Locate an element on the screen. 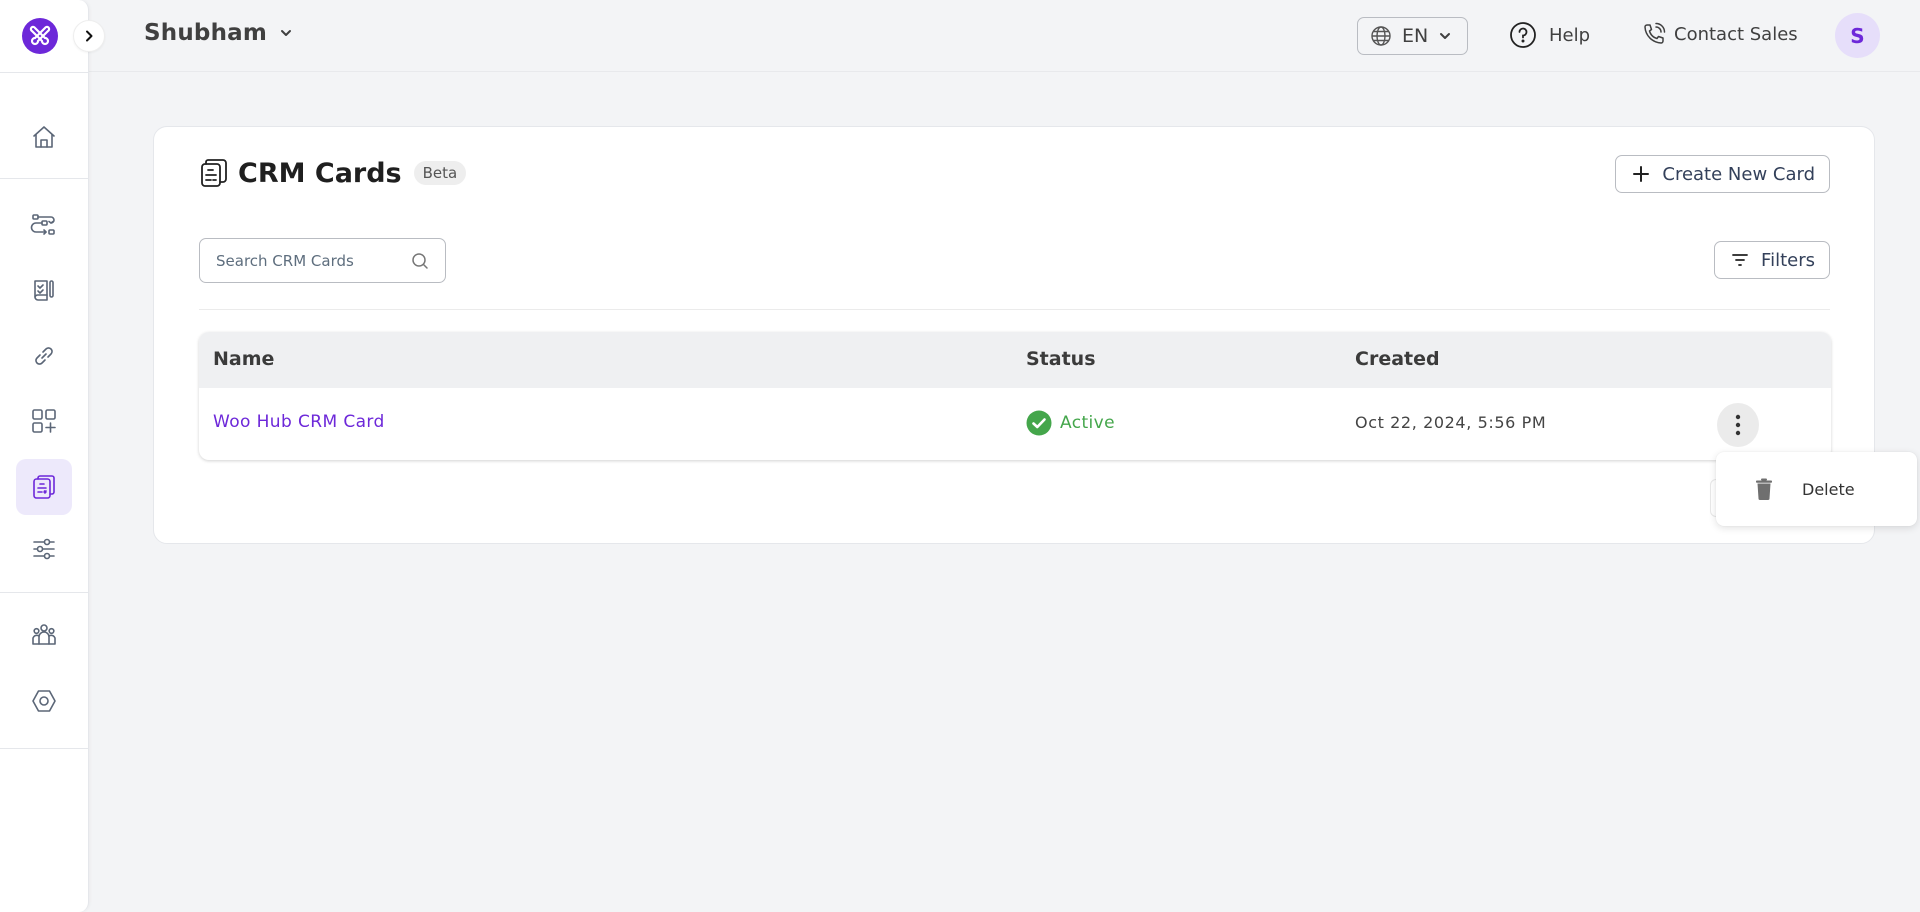 This screenshot has width=1920, height=912. column-header-created: Created is located at coordinates (1397, 359).